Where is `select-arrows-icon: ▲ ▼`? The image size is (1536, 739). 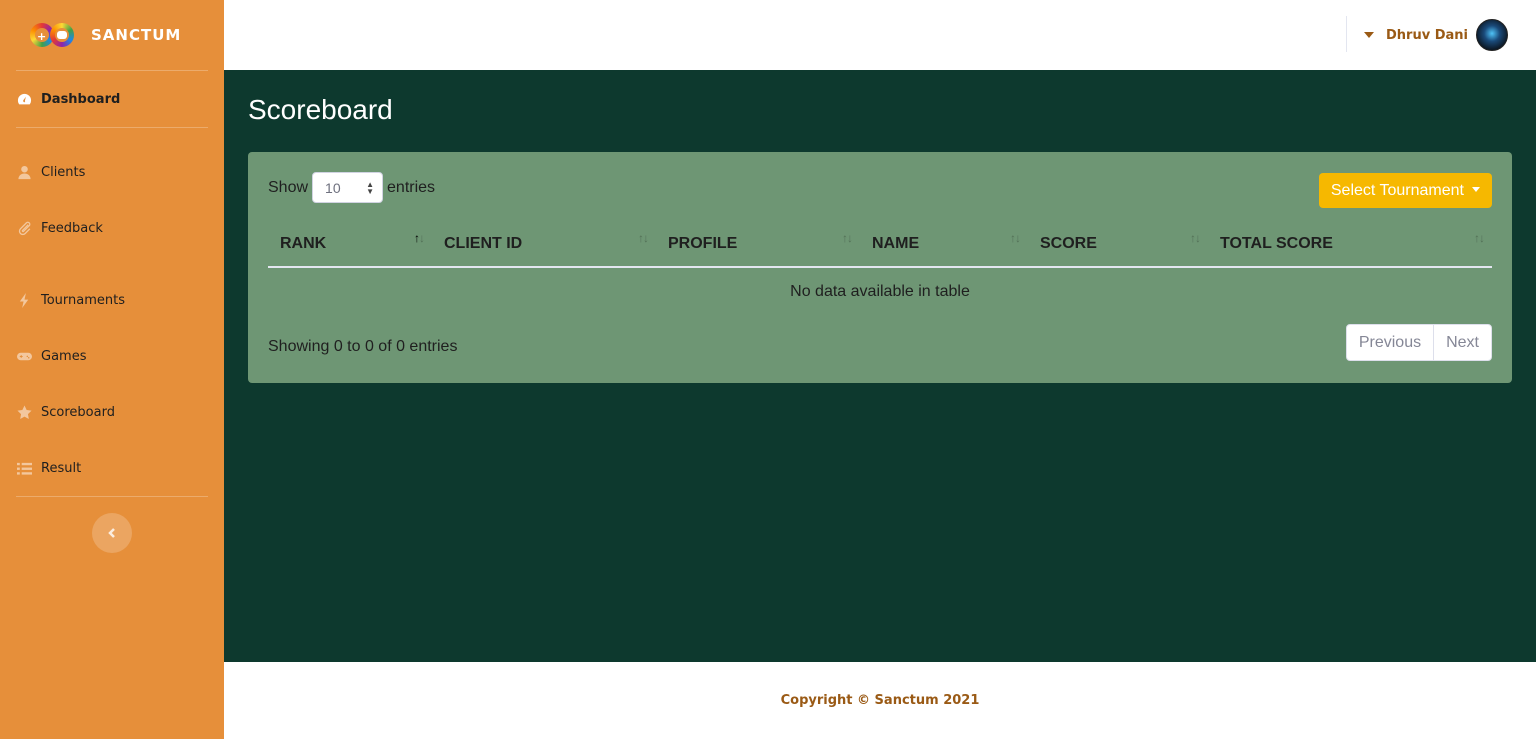 select-arrows-icon: ▲ ▼ is located at coordinates (370, 187).